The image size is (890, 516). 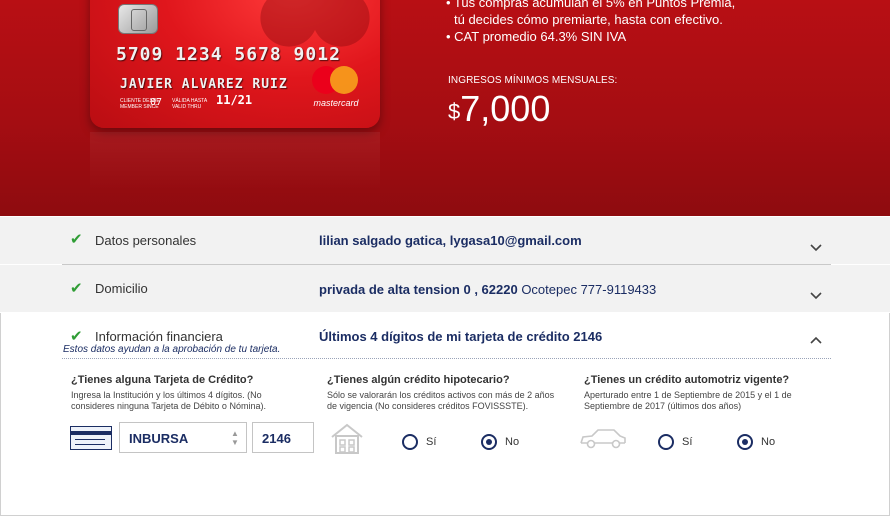 What do you see at coordinates (687, 442) in the screenshot?
I see `auto-yes-label: Sí` at bounding box center [687, 442].